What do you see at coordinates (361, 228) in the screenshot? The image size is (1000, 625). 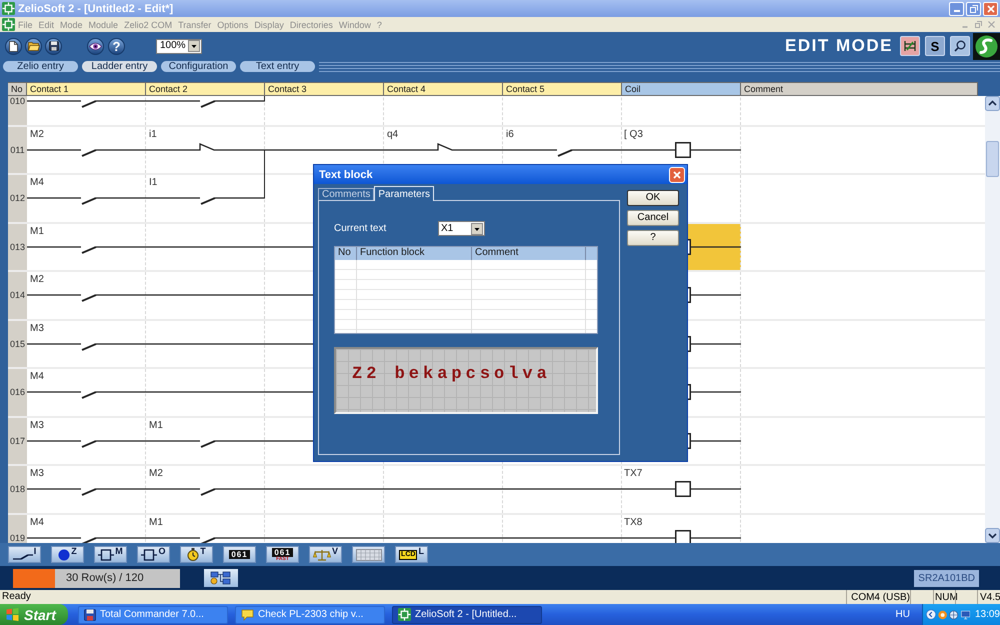 I see `current-text-label: Current text` at bounding box center [361, 228].